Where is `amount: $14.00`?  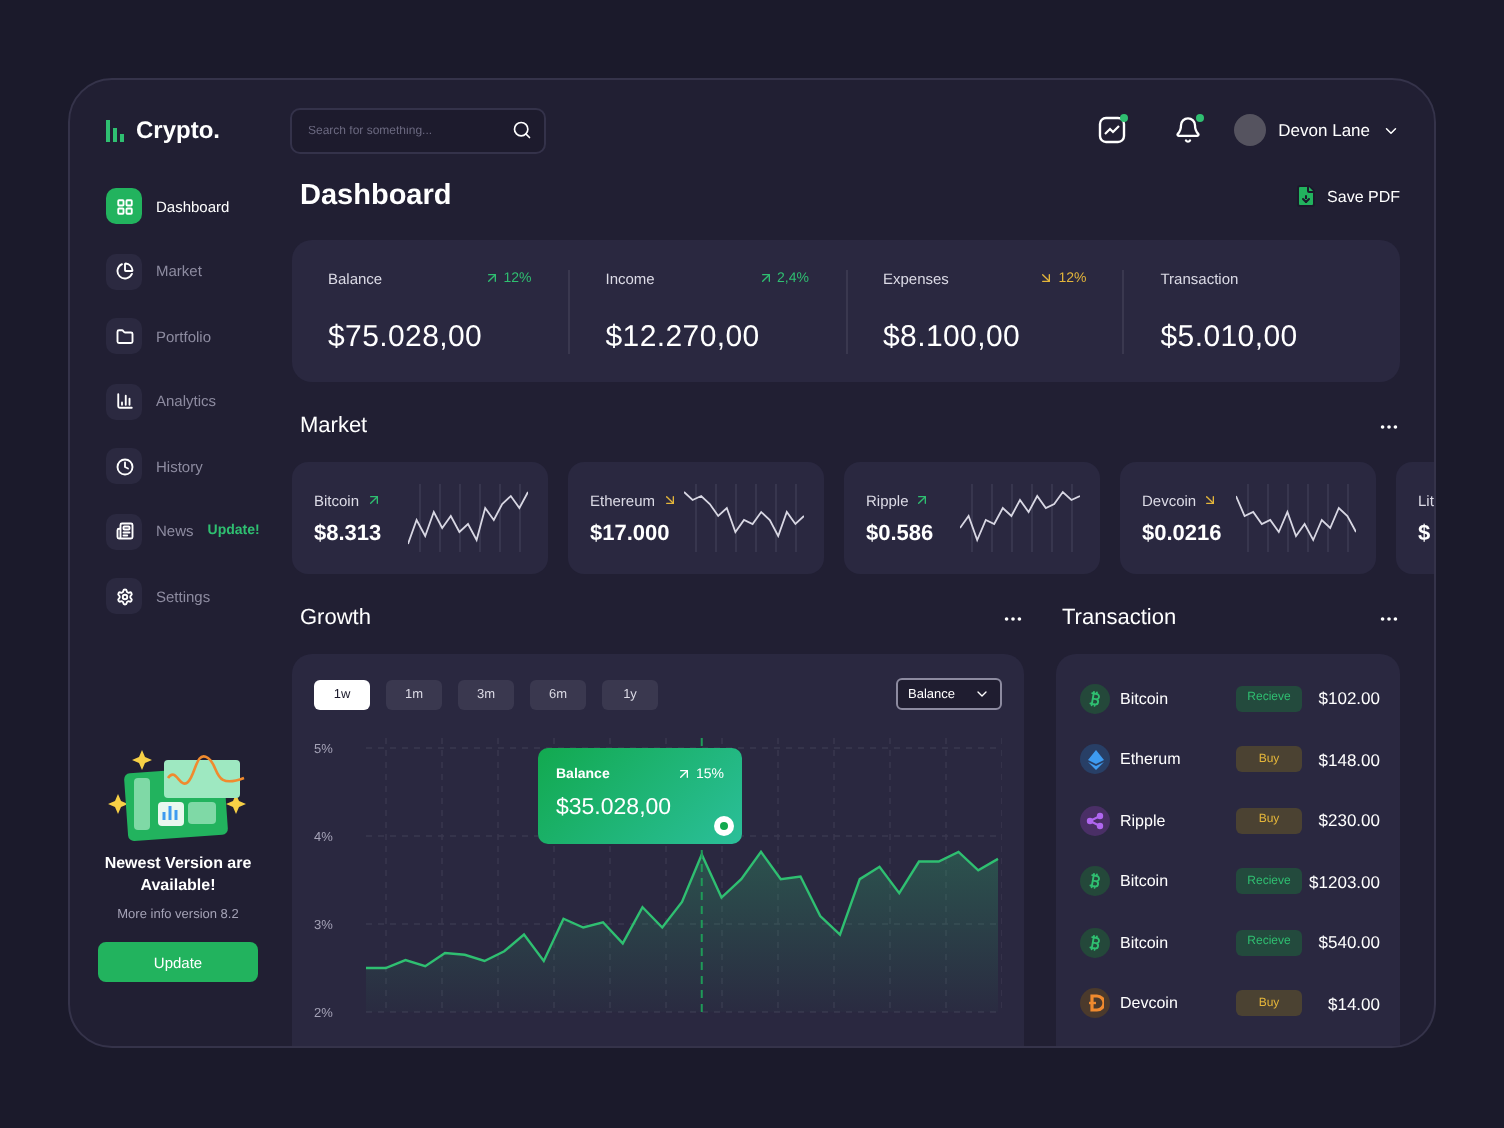 amount: $14.00 is located at coordinates (1354, 1003).